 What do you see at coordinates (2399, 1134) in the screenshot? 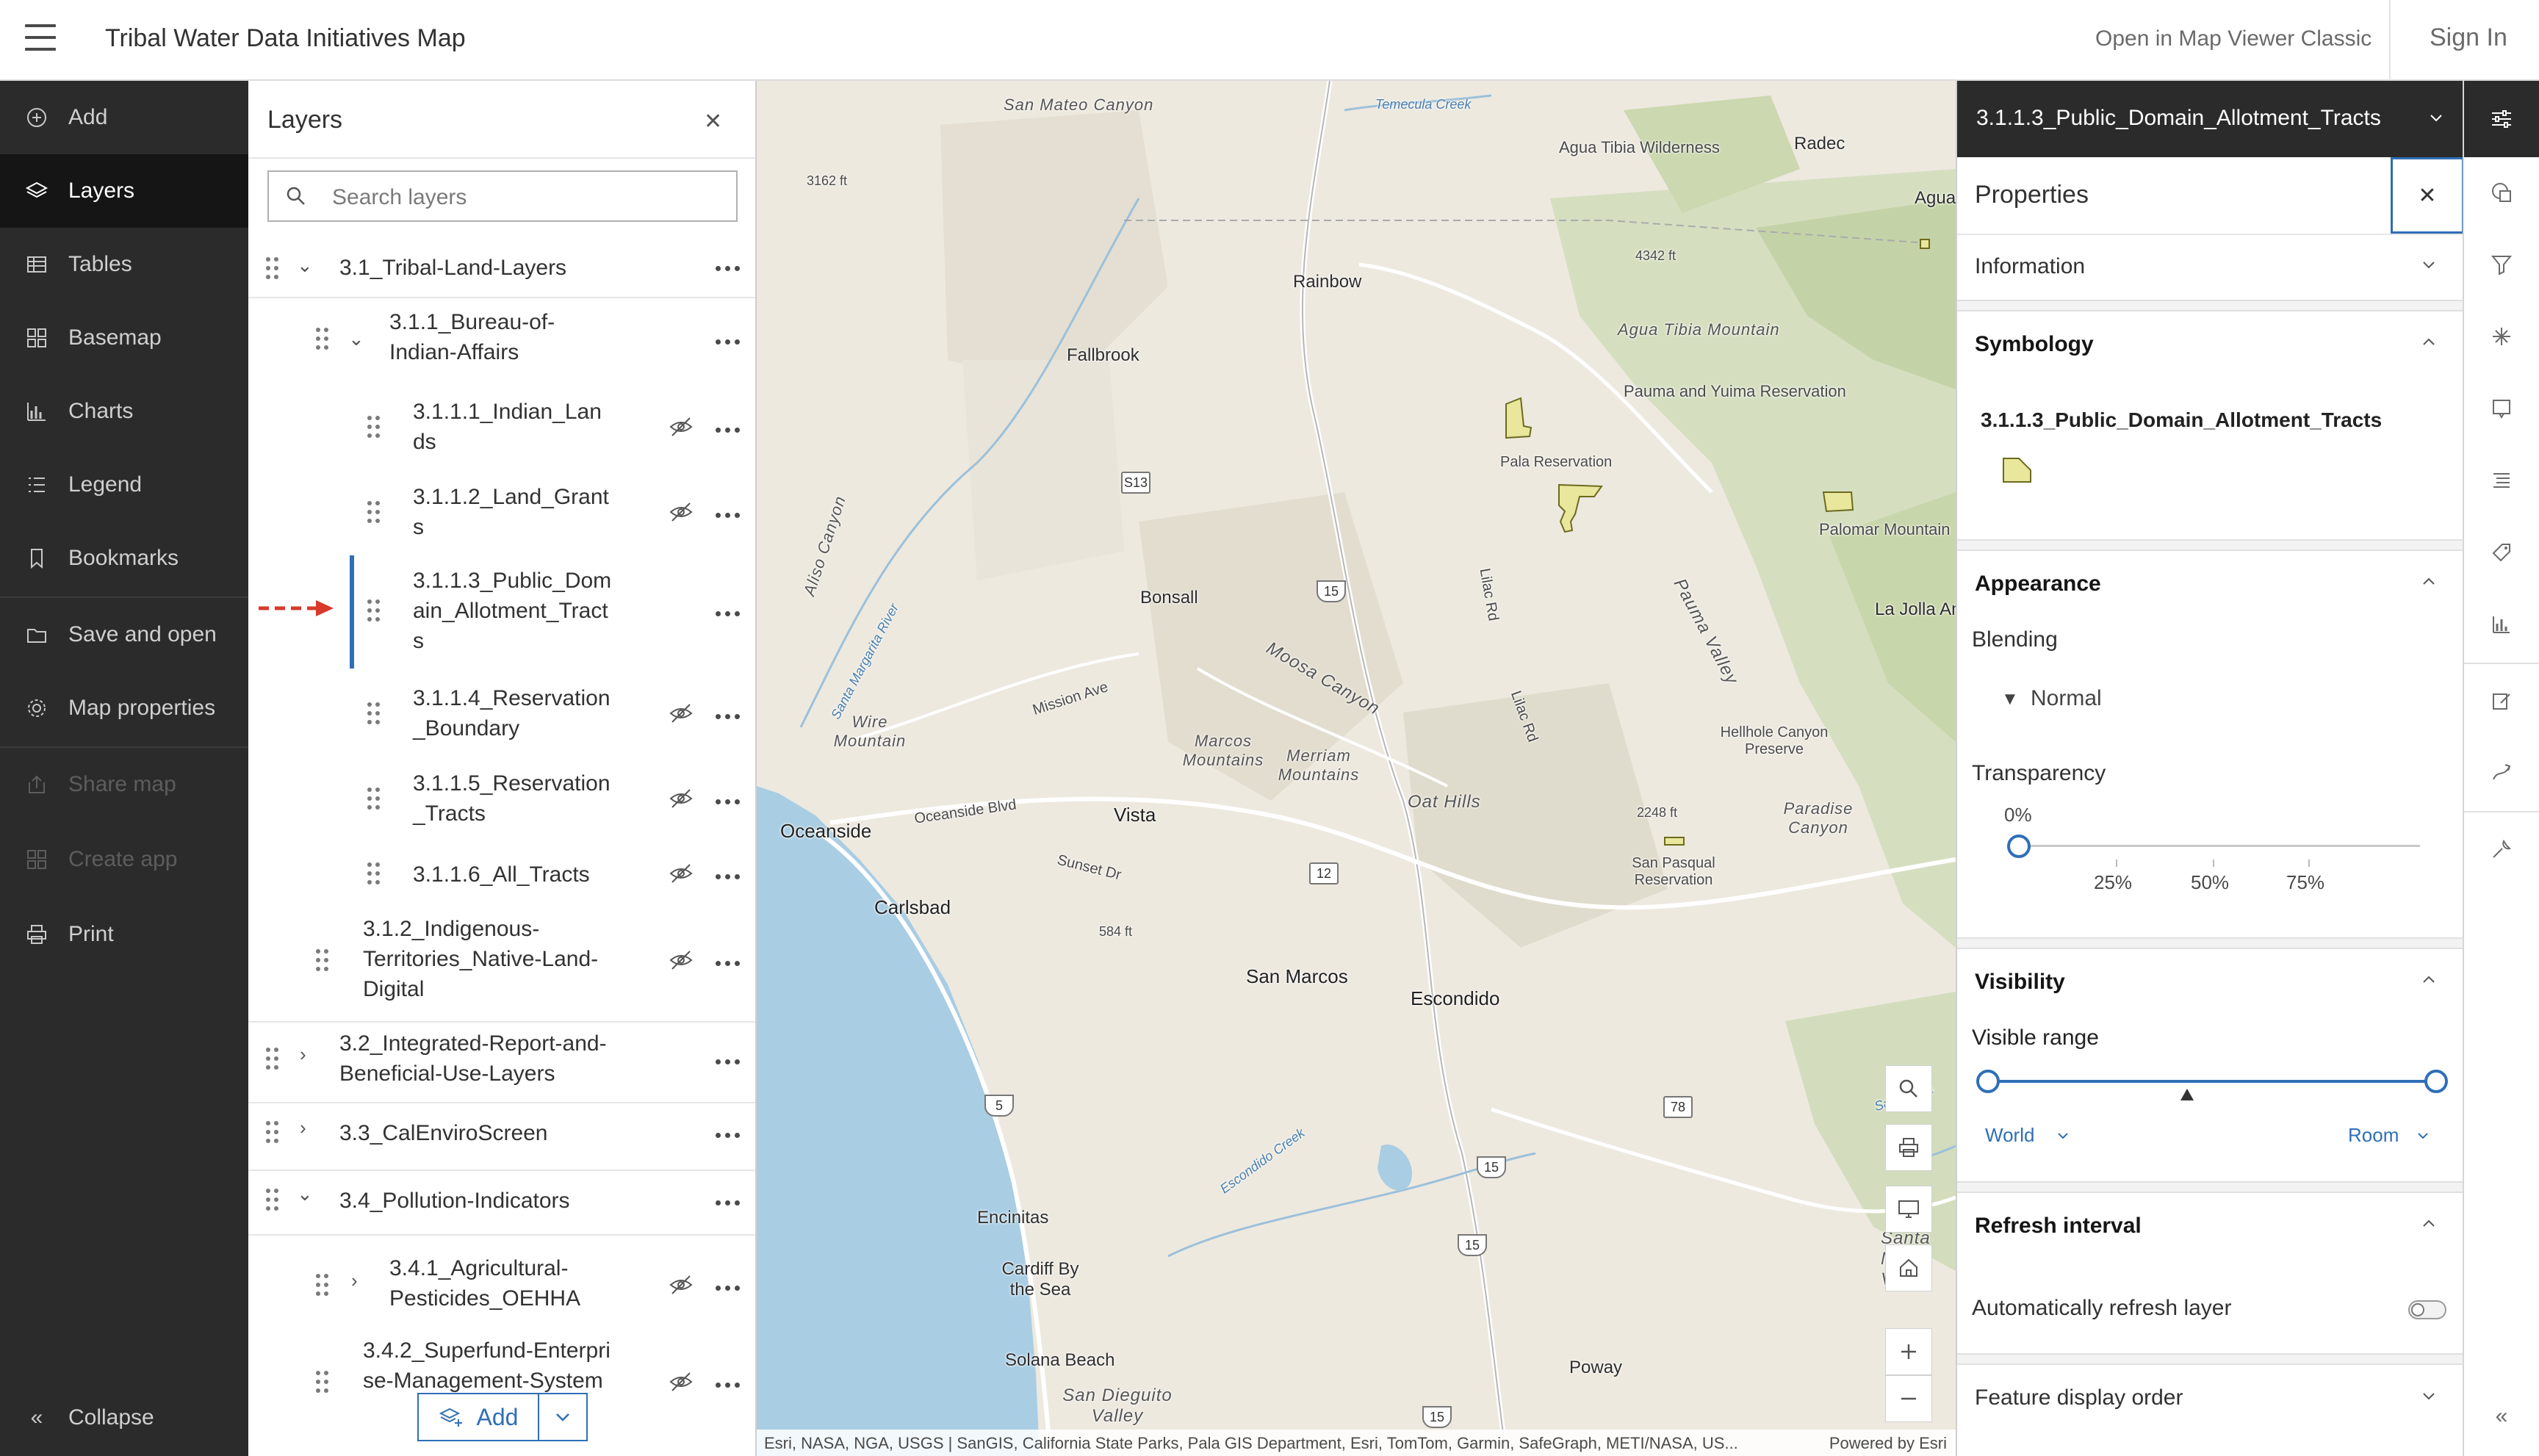
I see `range-max-dropdown: Room` at bounding box center [2399, 1134].